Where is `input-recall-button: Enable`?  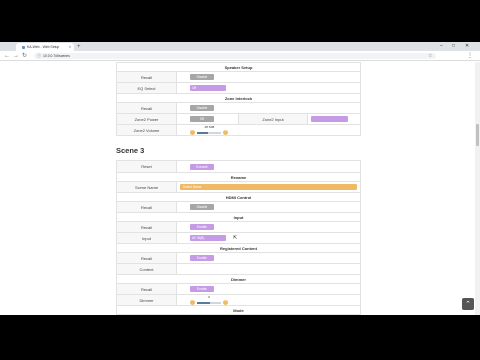
input-recall-button: Enable is located at coordinates (202, 227).